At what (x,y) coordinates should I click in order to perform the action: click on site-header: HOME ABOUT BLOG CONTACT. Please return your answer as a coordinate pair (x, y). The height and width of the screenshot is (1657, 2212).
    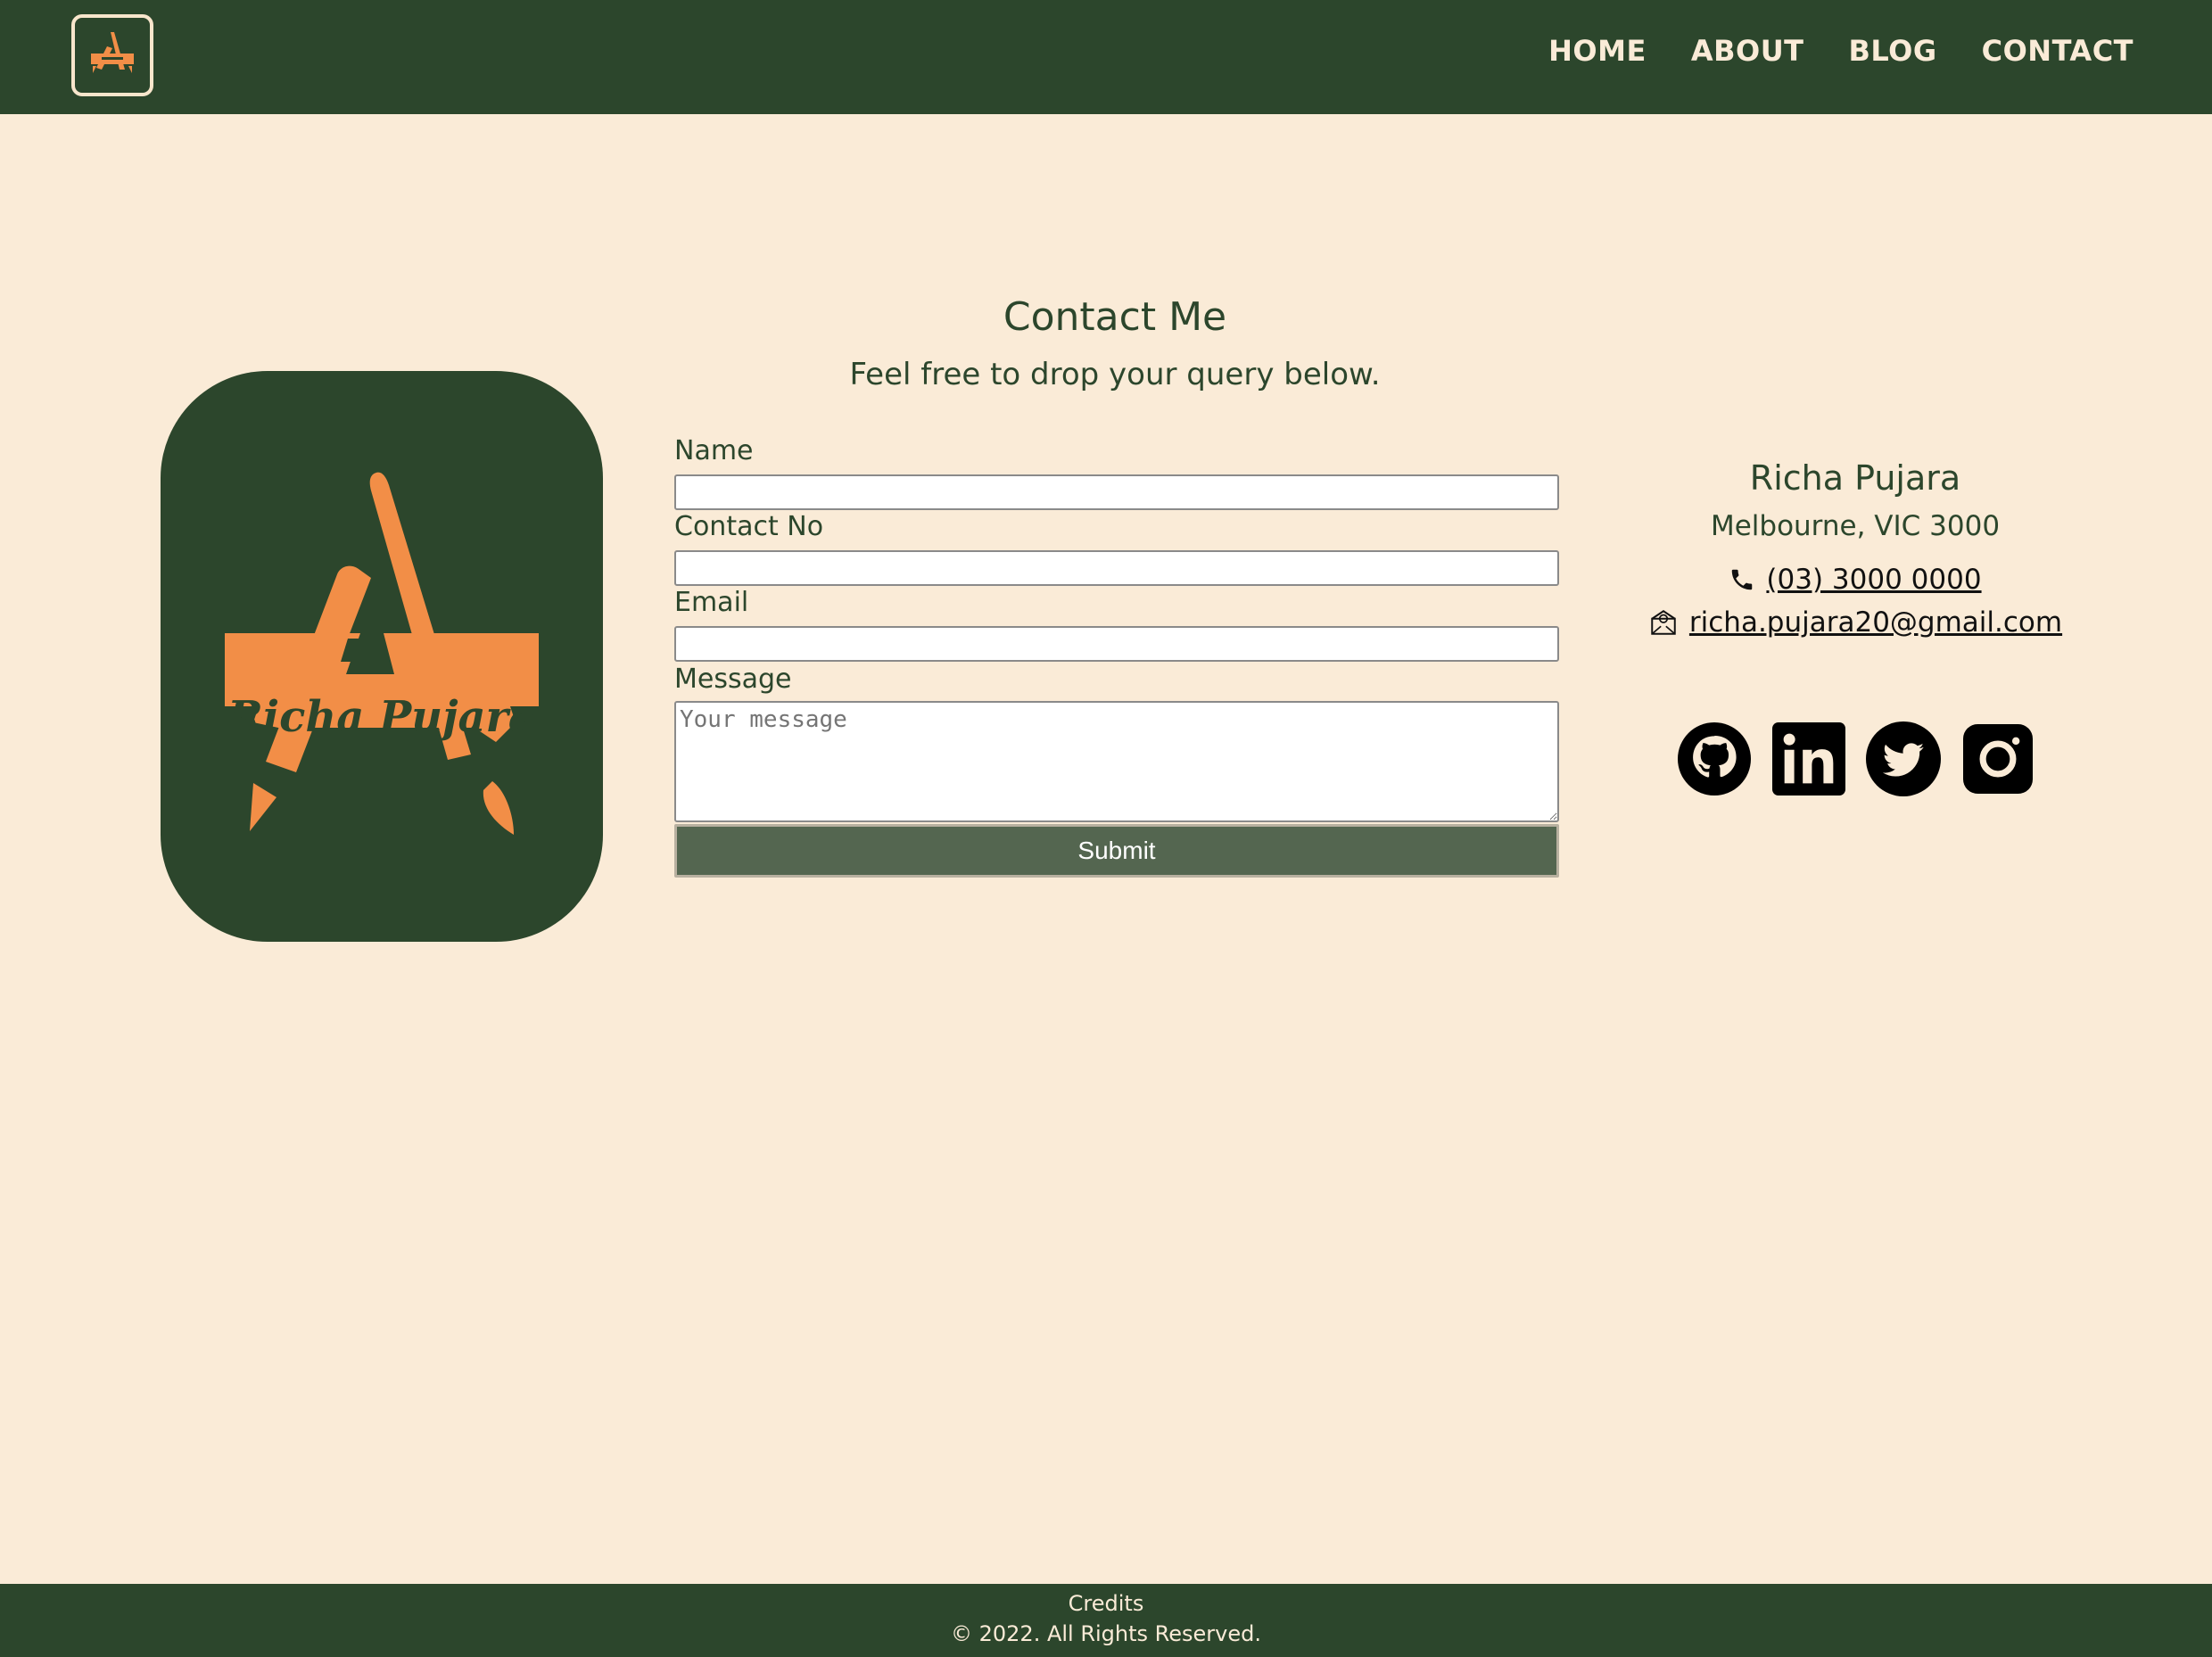
    Looking at the image, I should click on (1106, 57).